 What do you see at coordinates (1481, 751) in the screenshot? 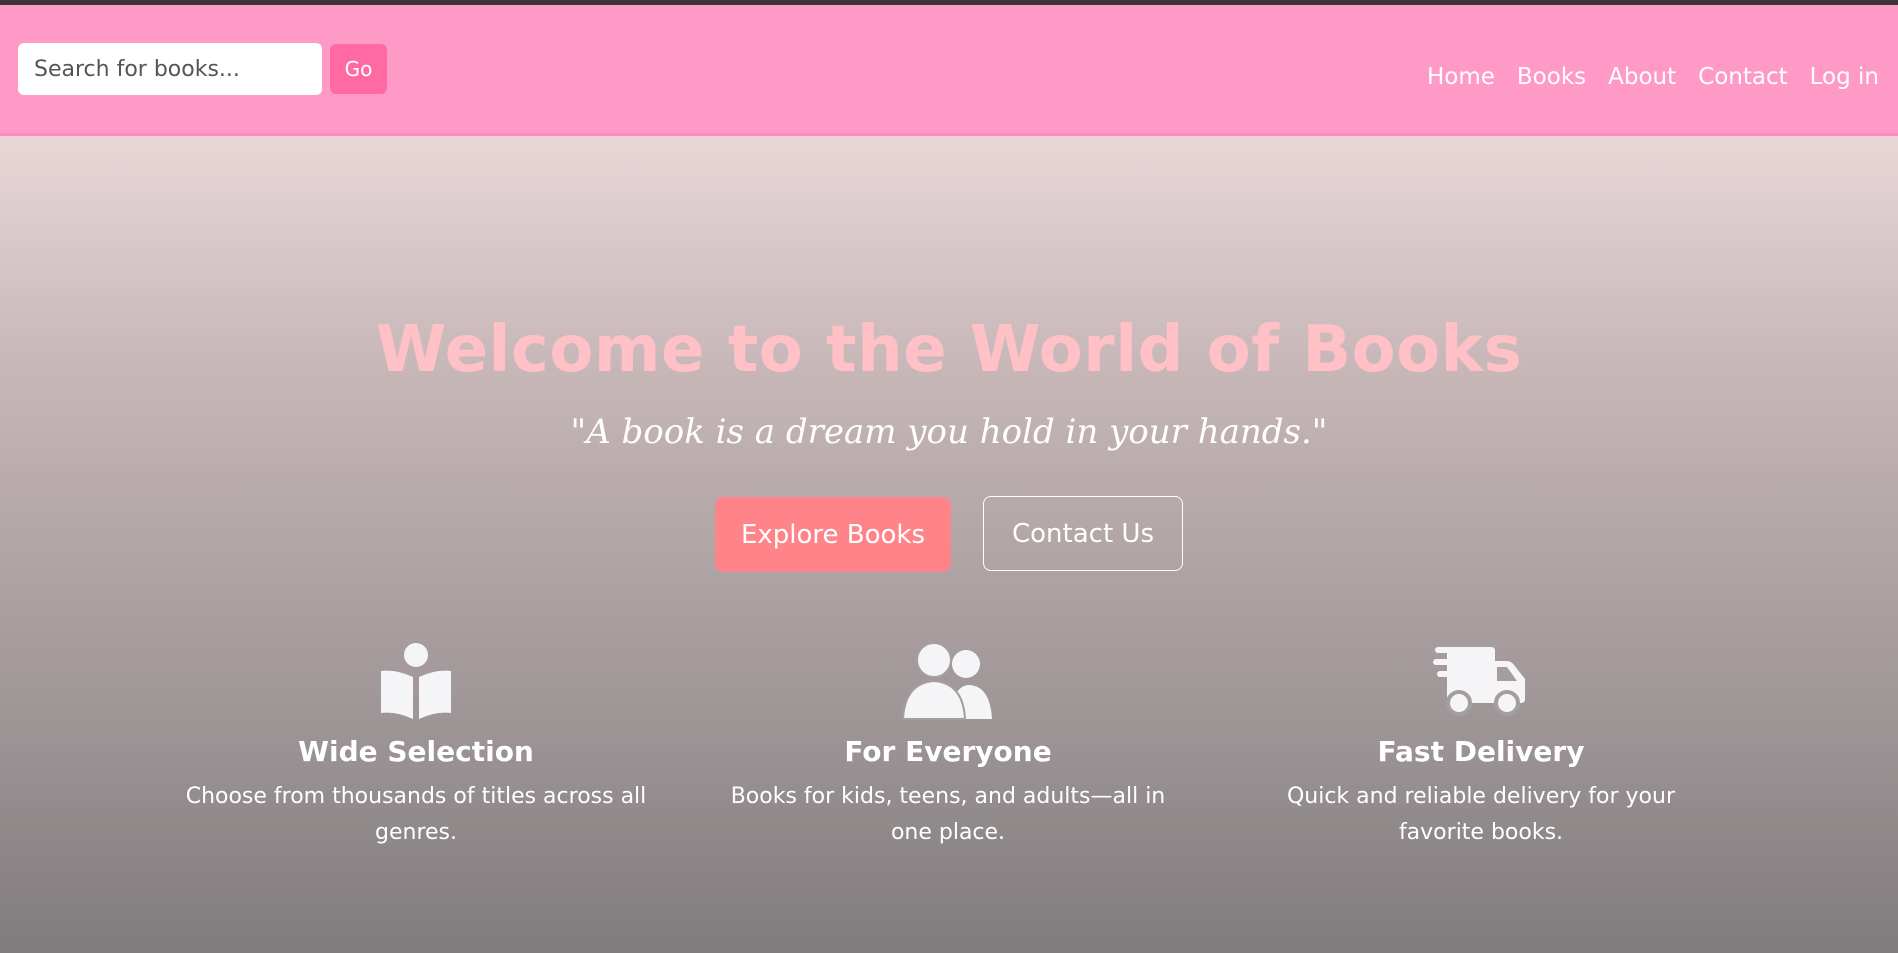
I see `feature-title: Fast Delivery` at bounding box center [1481, 751].